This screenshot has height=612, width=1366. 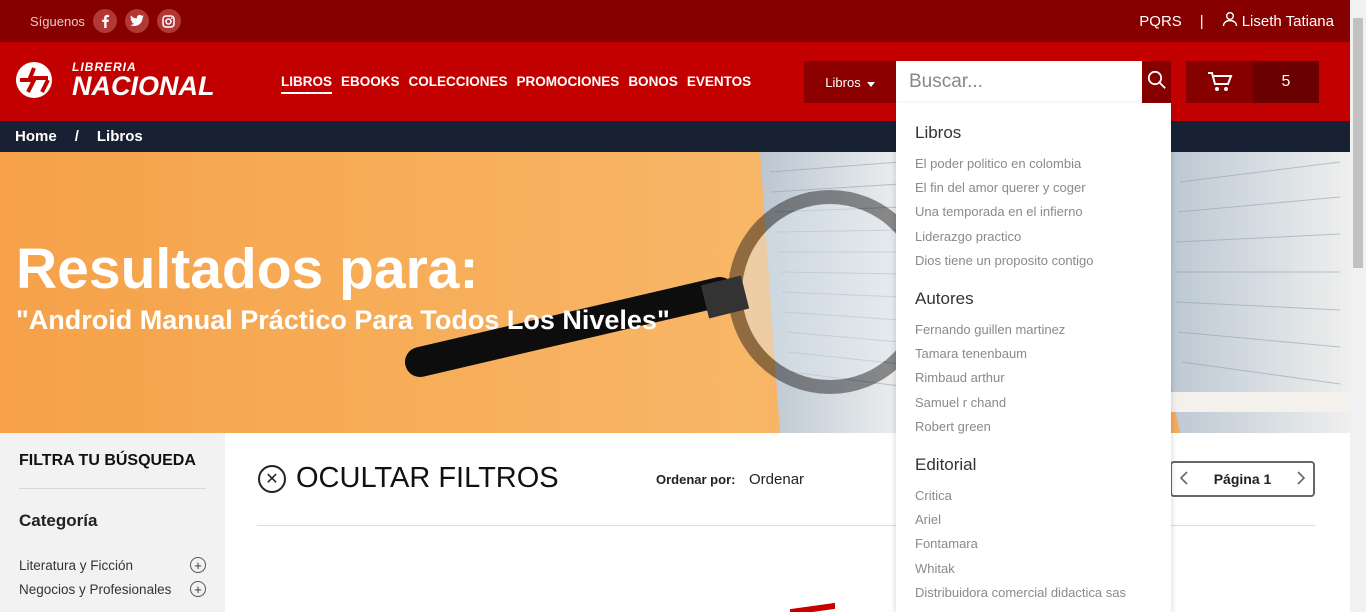 What do you see at coordinates (370, 84) in the screenshot?
I see `nav-ebooks: EBOOKS` at bounding box center [370, 84].